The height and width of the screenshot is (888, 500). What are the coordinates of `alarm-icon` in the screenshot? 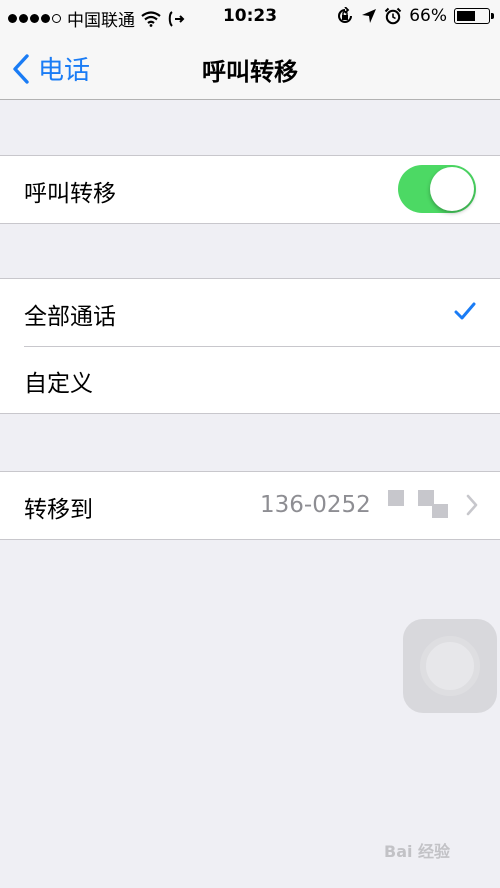 It's located at (393, 16).